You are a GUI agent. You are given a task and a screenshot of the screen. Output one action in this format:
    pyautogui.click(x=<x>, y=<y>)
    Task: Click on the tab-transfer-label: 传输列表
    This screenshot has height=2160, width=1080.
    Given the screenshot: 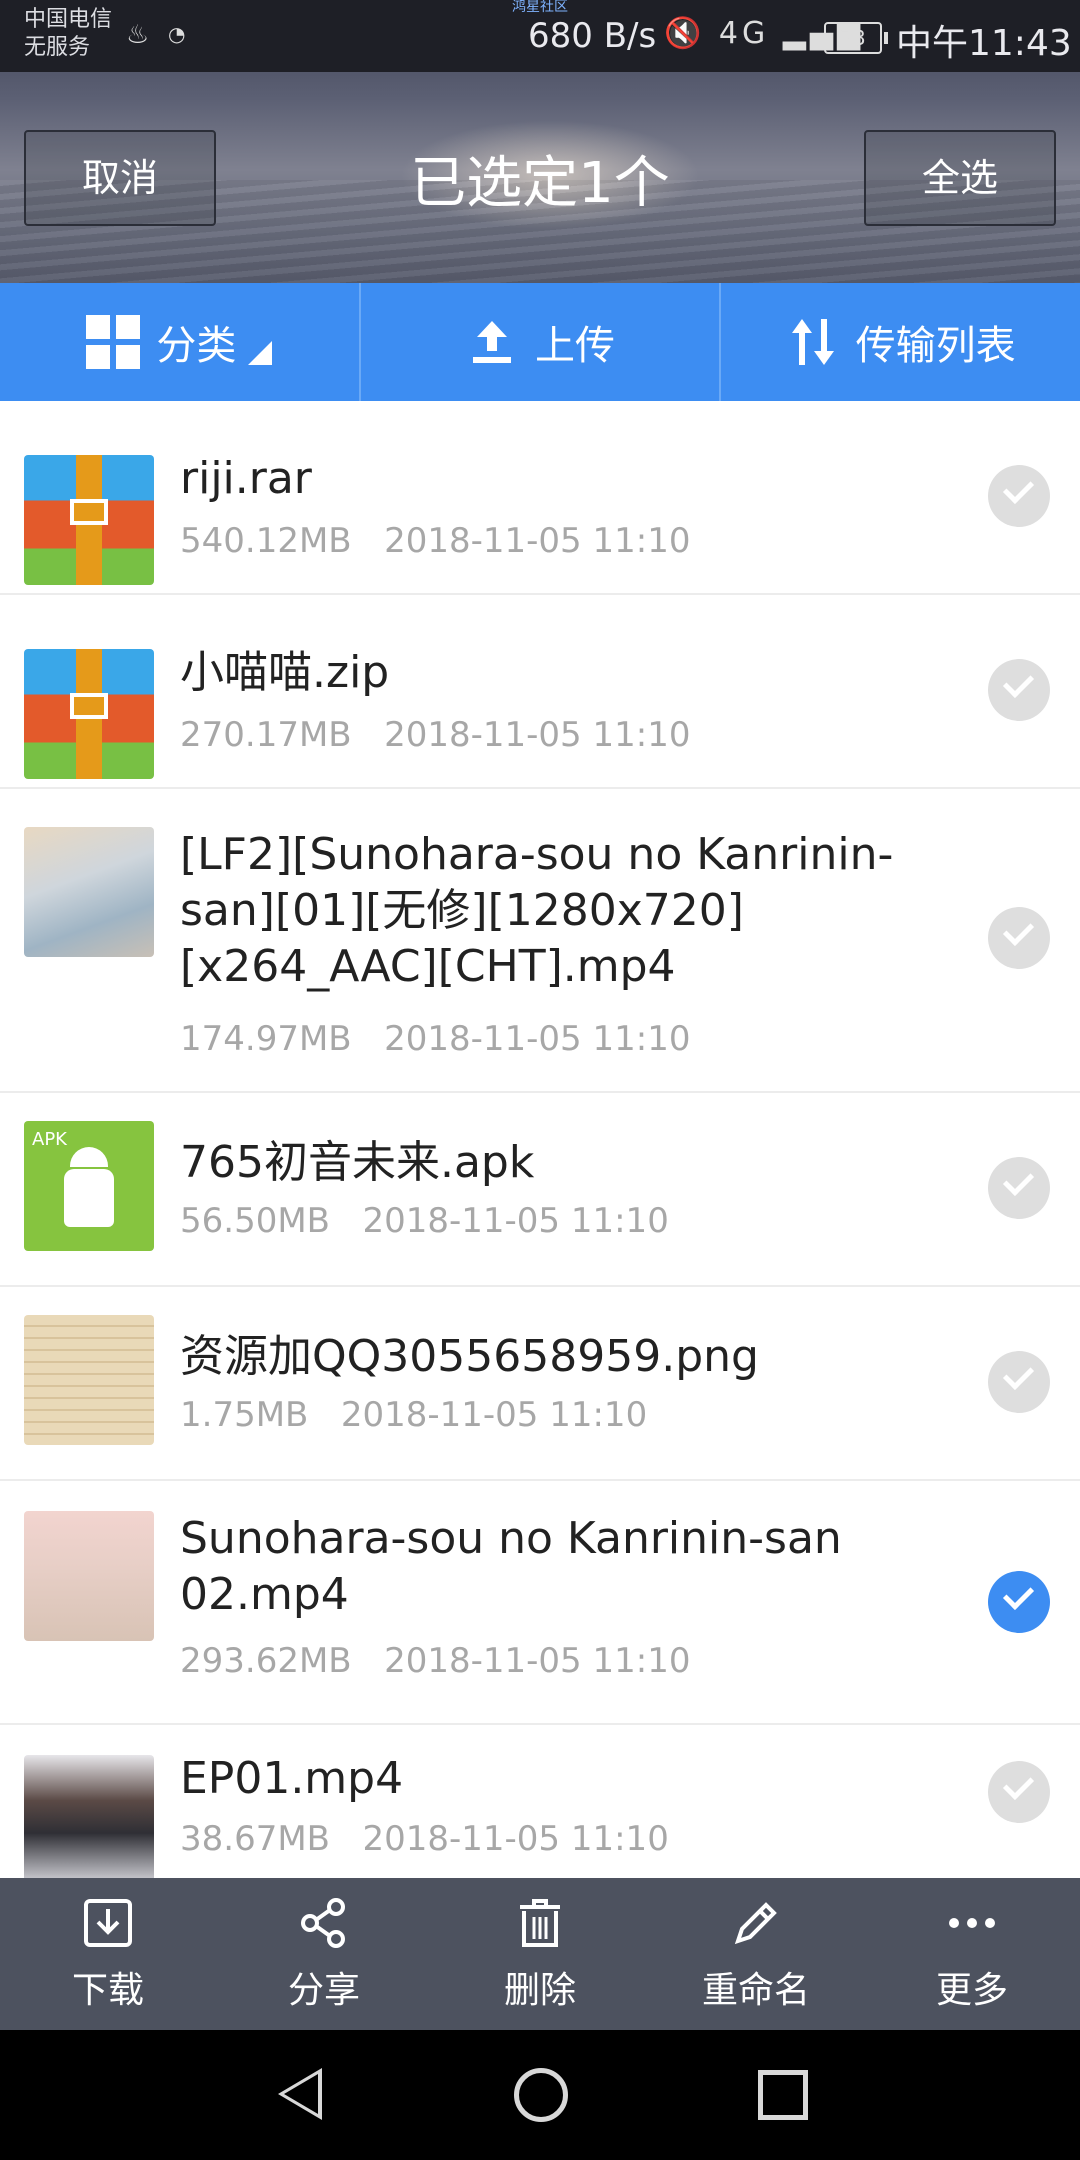 What is the action you would take?
    pyautogui.click(x=935, y=346)
    